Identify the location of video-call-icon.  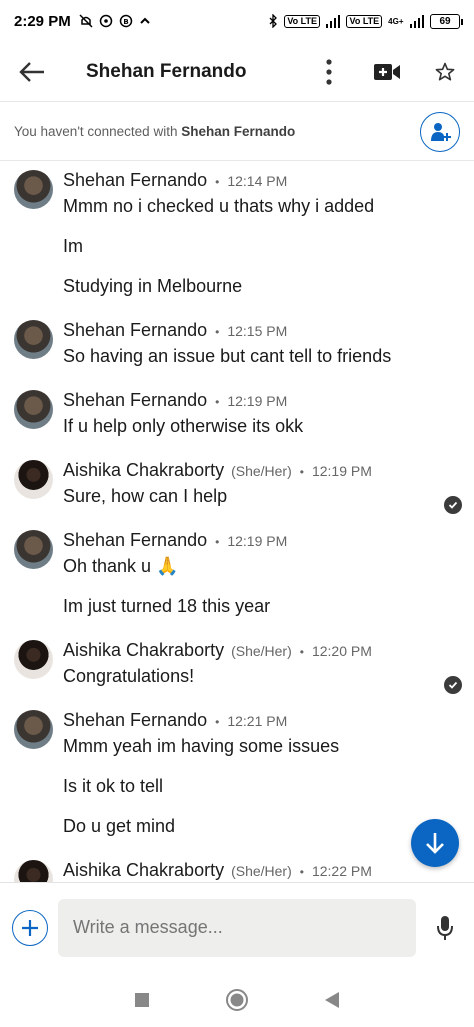
(387, 71).